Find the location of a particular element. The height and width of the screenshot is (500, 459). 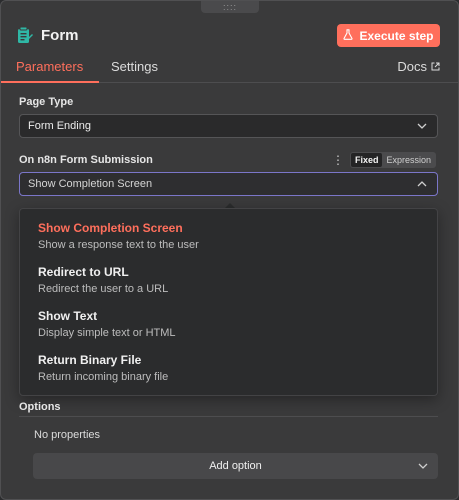

option-title: Redirect to URL is located at coordinates (83, 272).